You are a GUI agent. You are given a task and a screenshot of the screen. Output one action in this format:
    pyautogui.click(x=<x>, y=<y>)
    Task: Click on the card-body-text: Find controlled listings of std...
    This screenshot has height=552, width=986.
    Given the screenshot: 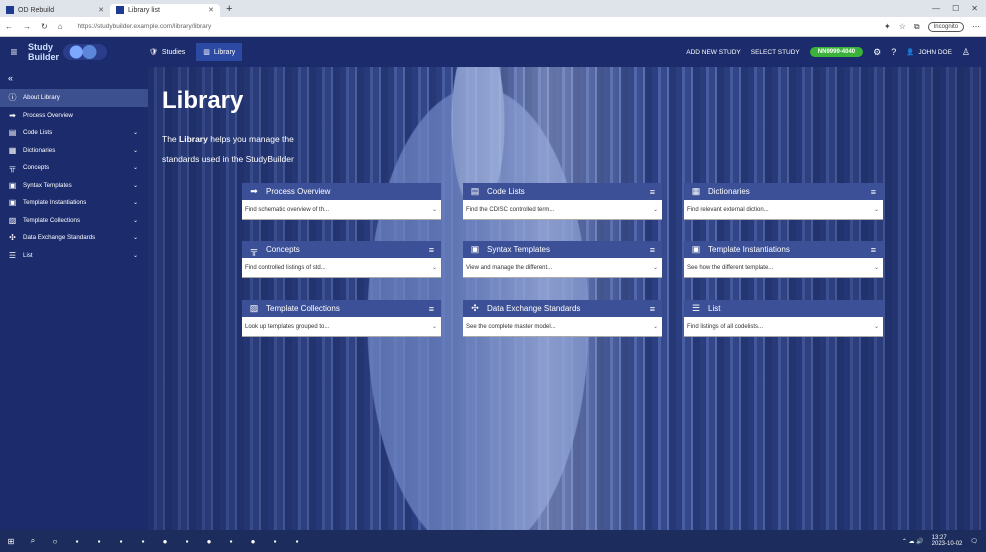 What is the action you would take?
    pyautogui.click(x=285, y=267)
    